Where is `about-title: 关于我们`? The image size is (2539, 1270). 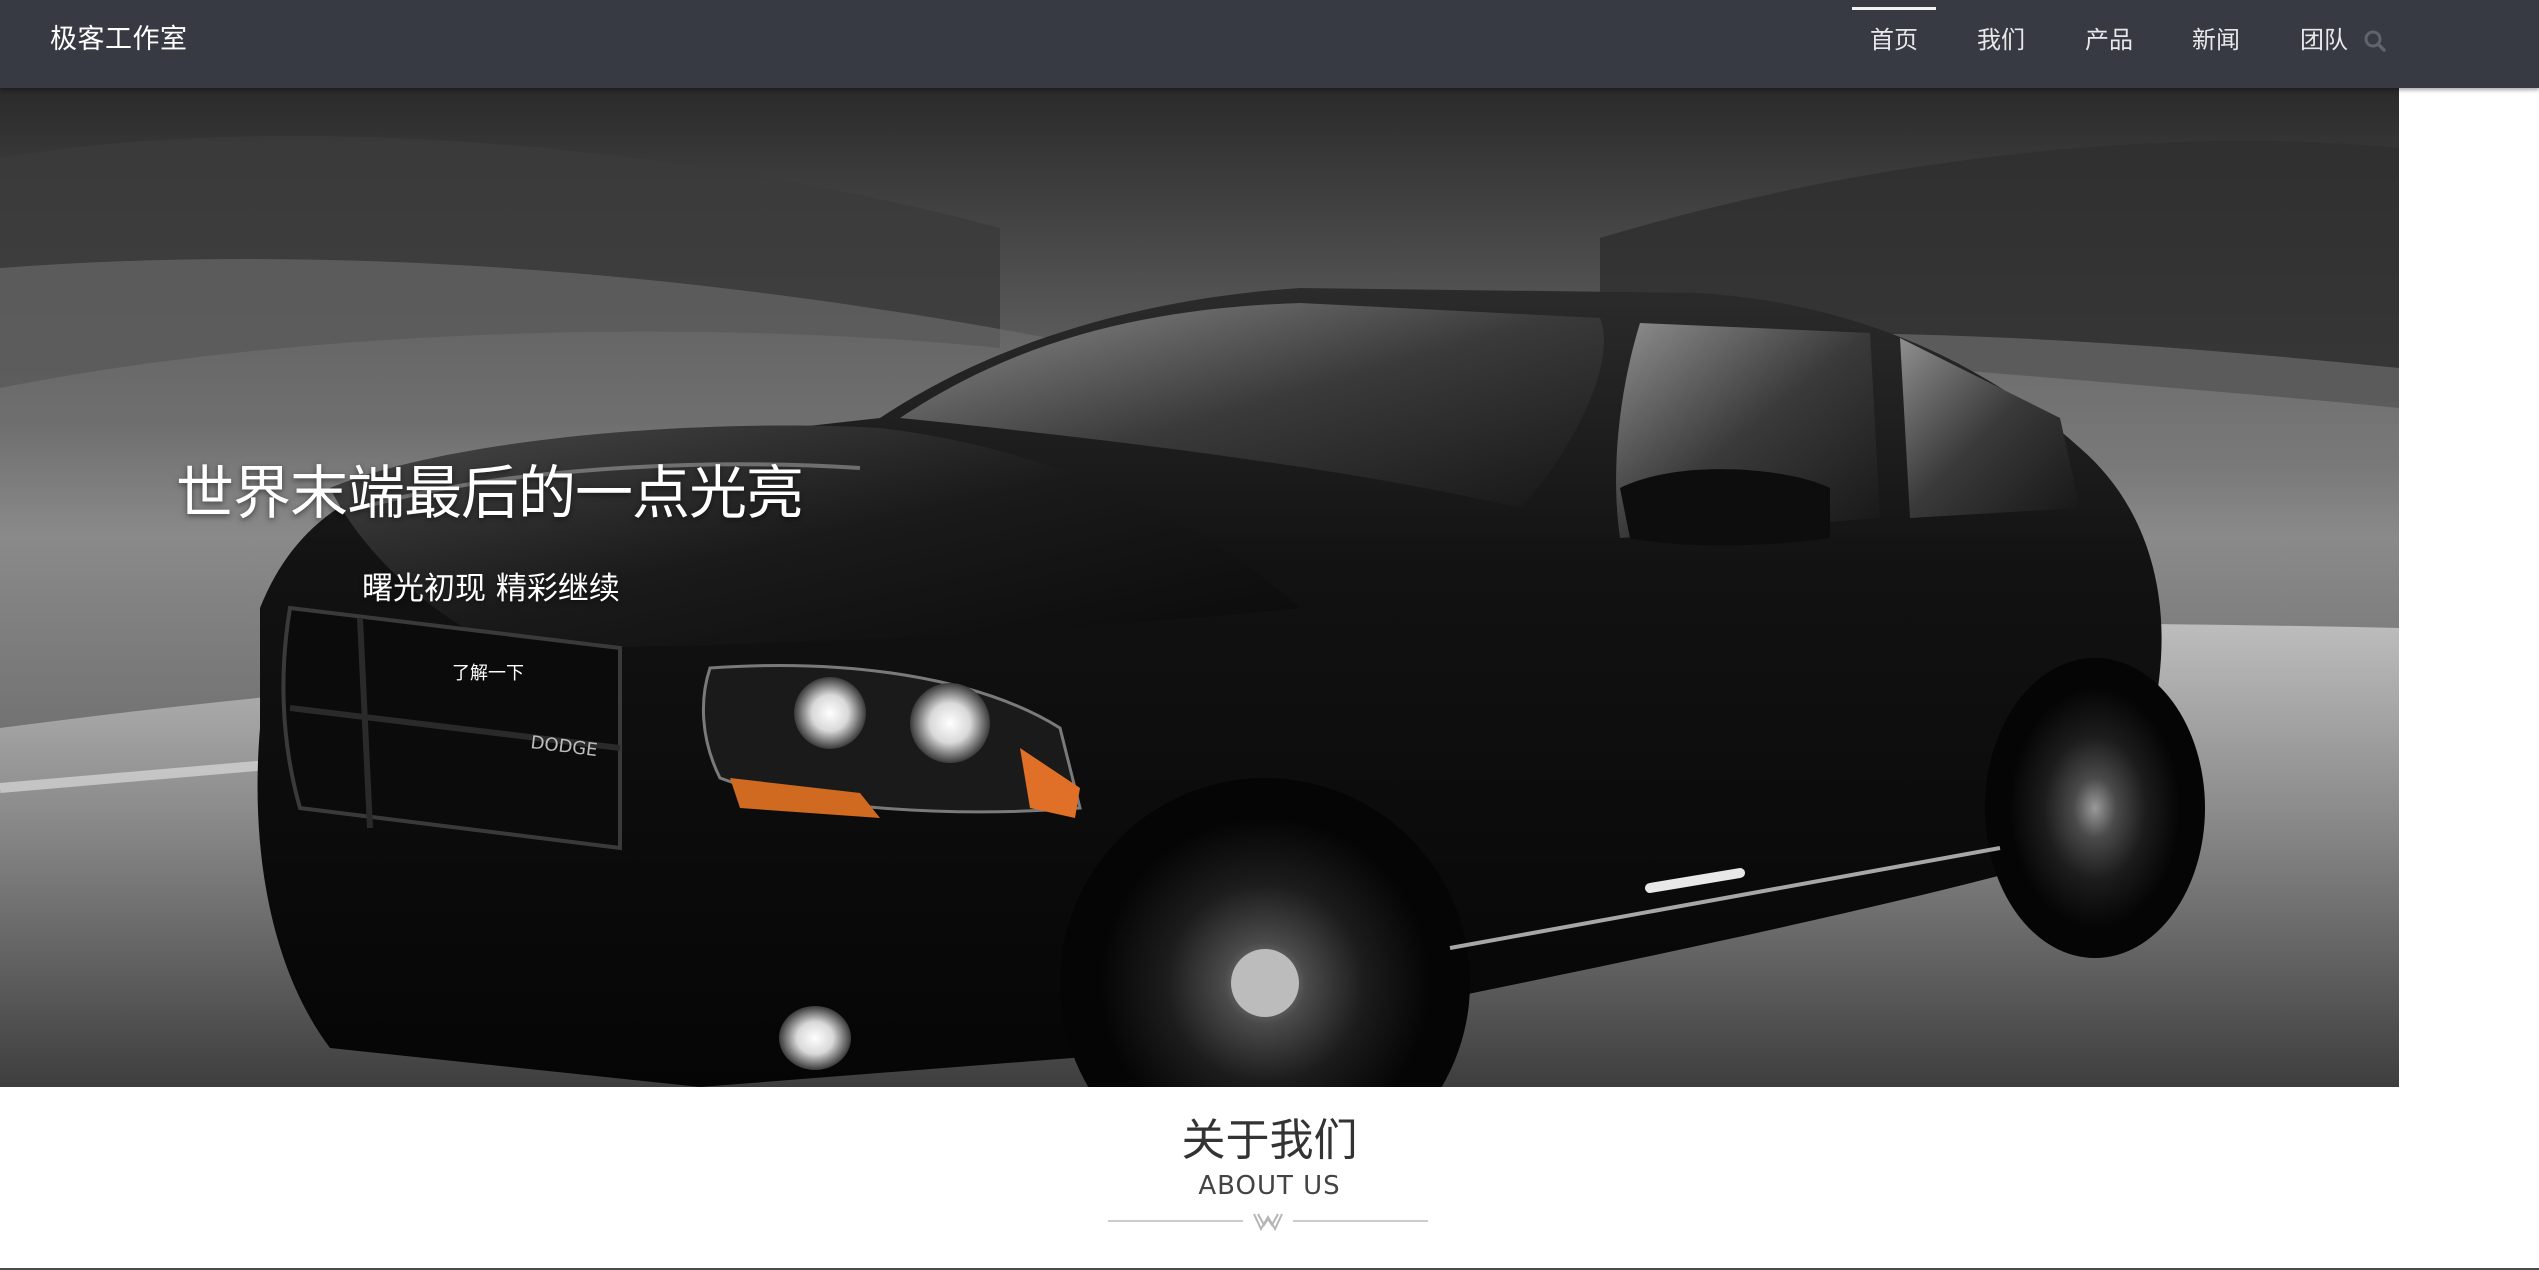
about-title: 关于我们 is located at coordinates (1269, 1140).